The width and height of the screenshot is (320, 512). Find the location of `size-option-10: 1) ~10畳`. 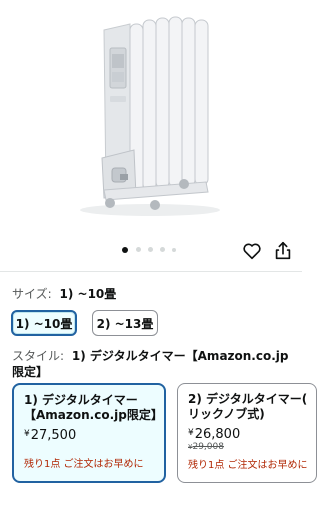

size-option-10: 1) ~10畳 is located at coordinates (44, 323).